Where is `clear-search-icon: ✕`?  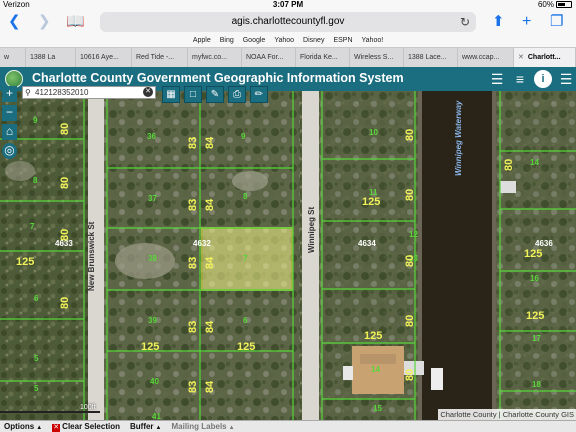
clear-search-icon: ✕ is located at coordinates (148, 92).